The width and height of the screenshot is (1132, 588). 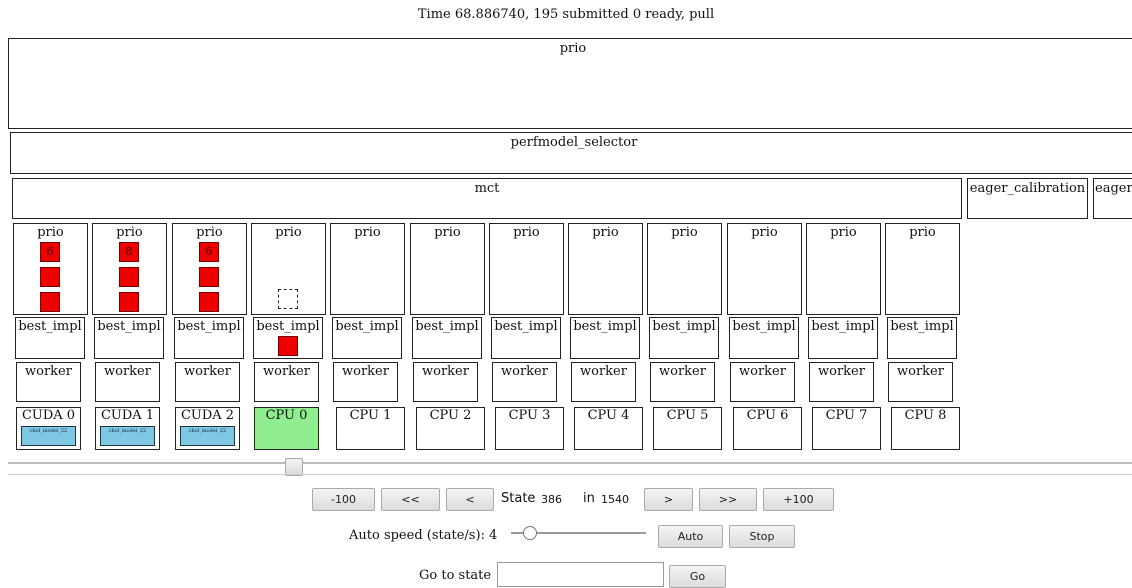 I want to click on eager-label: eager, so click(x=1113, y=188).